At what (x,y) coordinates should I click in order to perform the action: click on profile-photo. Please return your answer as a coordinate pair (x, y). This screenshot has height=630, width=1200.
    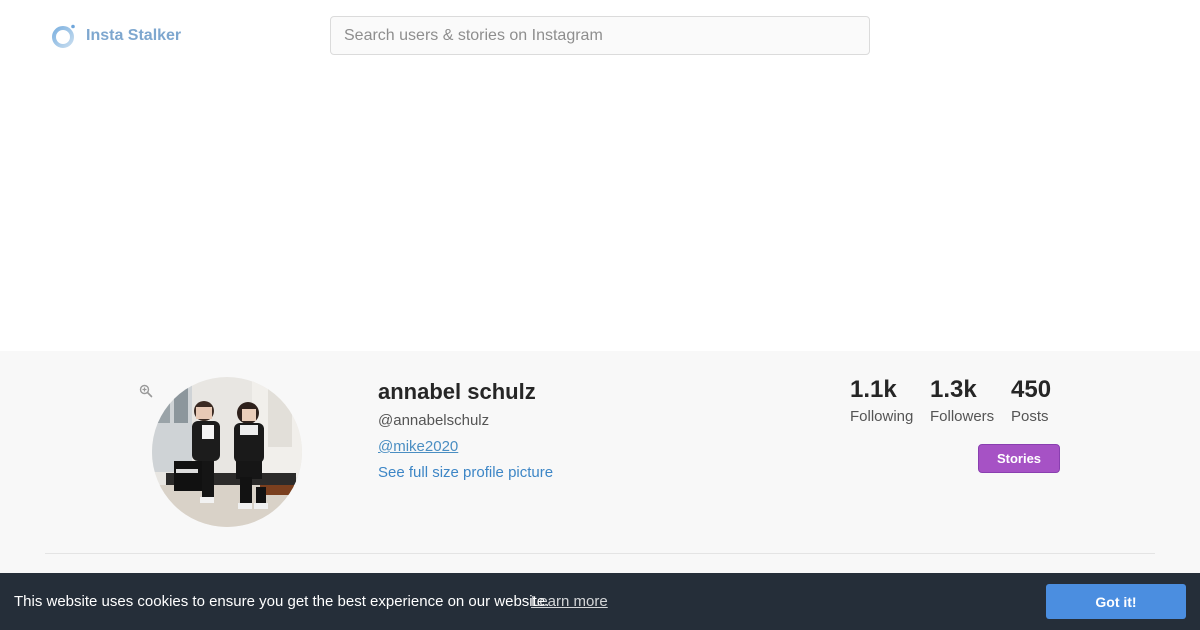
    Looking at the image, I should click on (227, 452).